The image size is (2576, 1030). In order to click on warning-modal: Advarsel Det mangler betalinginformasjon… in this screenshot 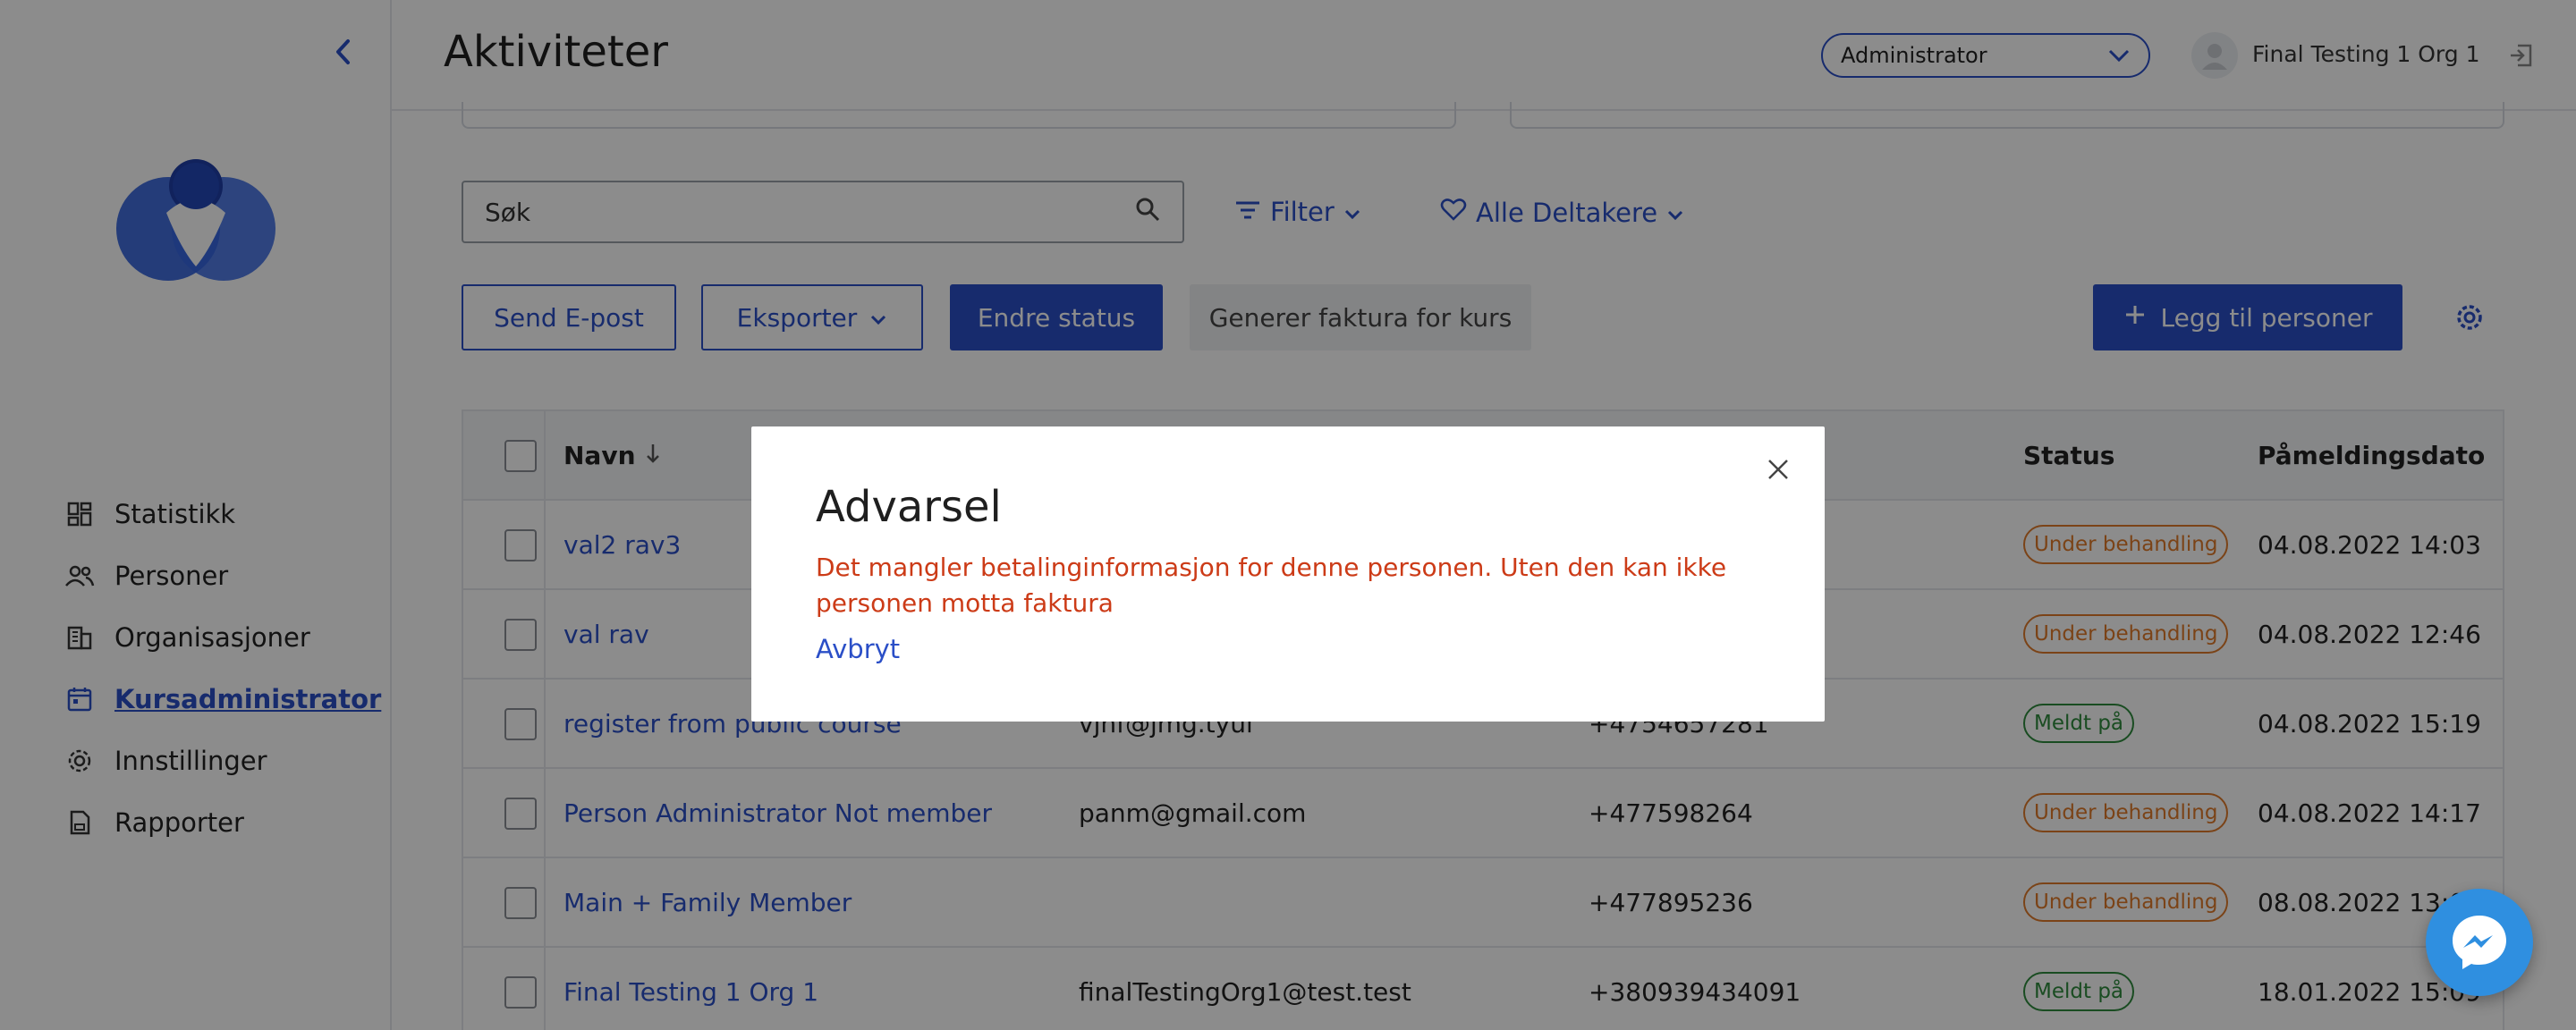, I will do `click(1288, 574)`.